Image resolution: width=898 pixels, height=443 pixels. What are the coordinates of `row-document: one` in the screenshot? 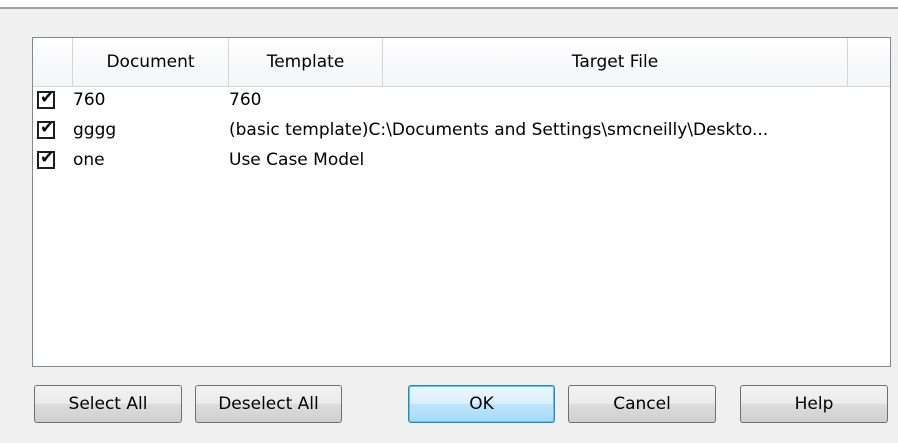 It's located at (89, 160).